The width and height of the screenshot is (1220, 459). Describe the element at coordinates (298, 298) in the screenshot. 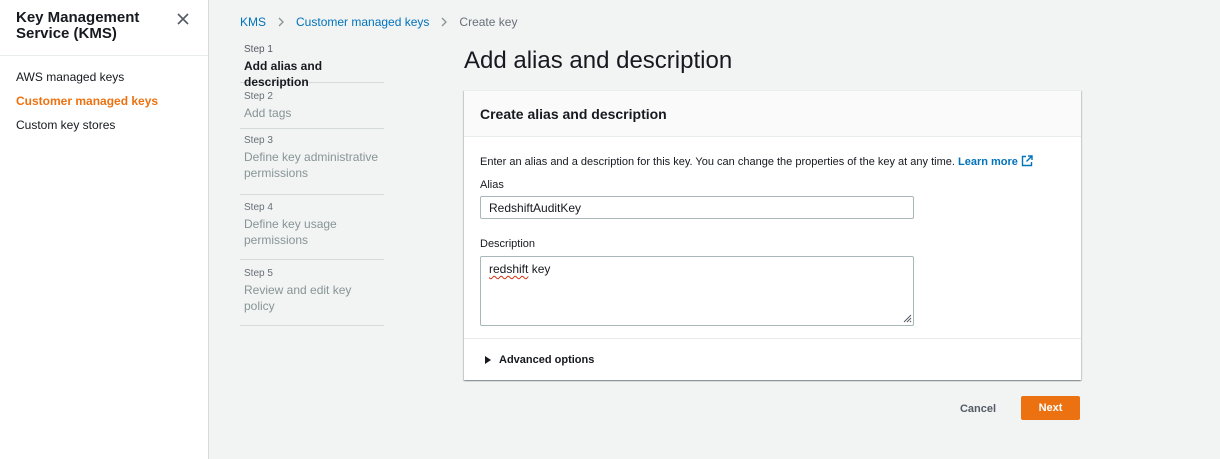

I see `step-label: Review and edit key policy` at that location.